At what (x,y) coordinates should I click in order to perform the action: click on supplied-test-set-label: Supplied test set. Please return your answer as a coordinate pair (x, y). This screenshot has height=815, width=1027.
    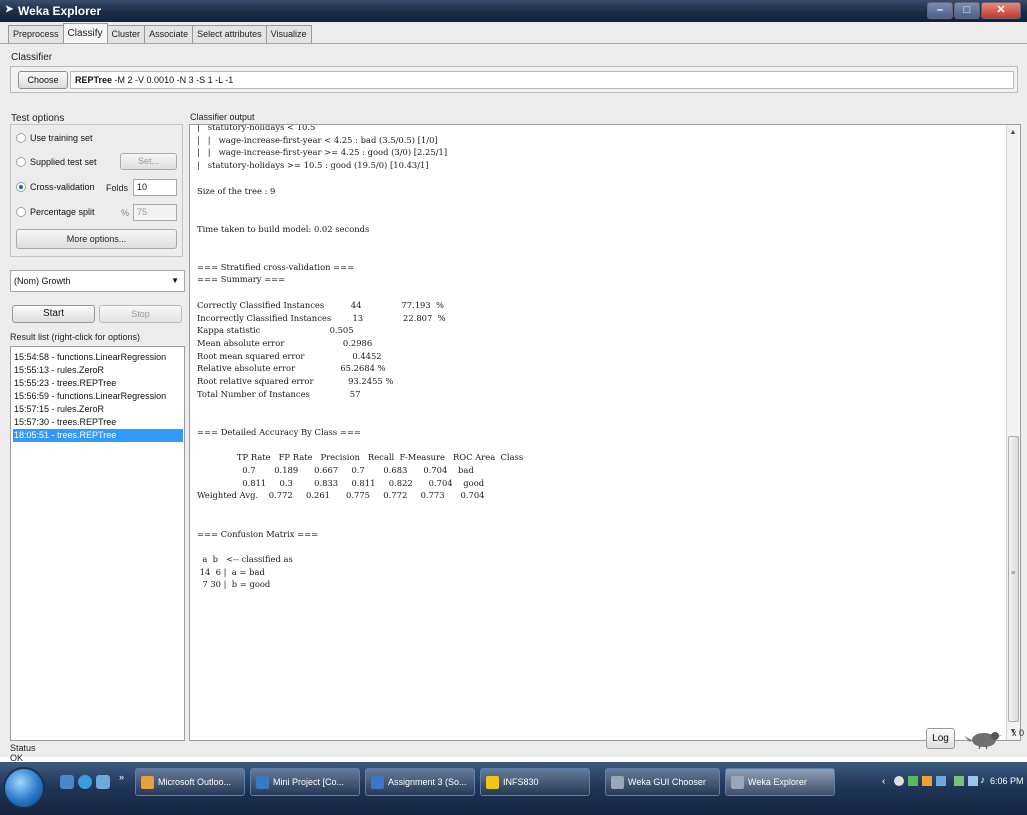
    Looking at the image, I should click on (63, 162).